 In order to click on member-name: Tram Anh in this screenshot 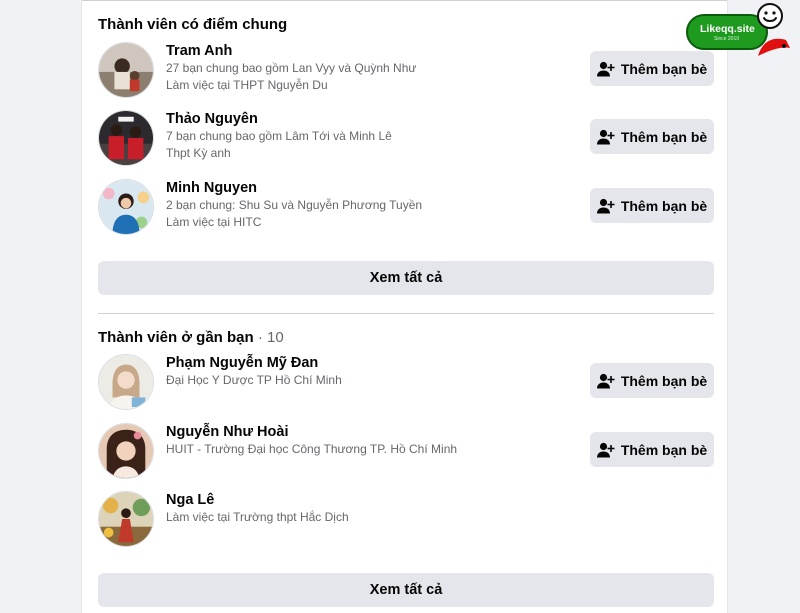, I will do `click(291, 51)`.